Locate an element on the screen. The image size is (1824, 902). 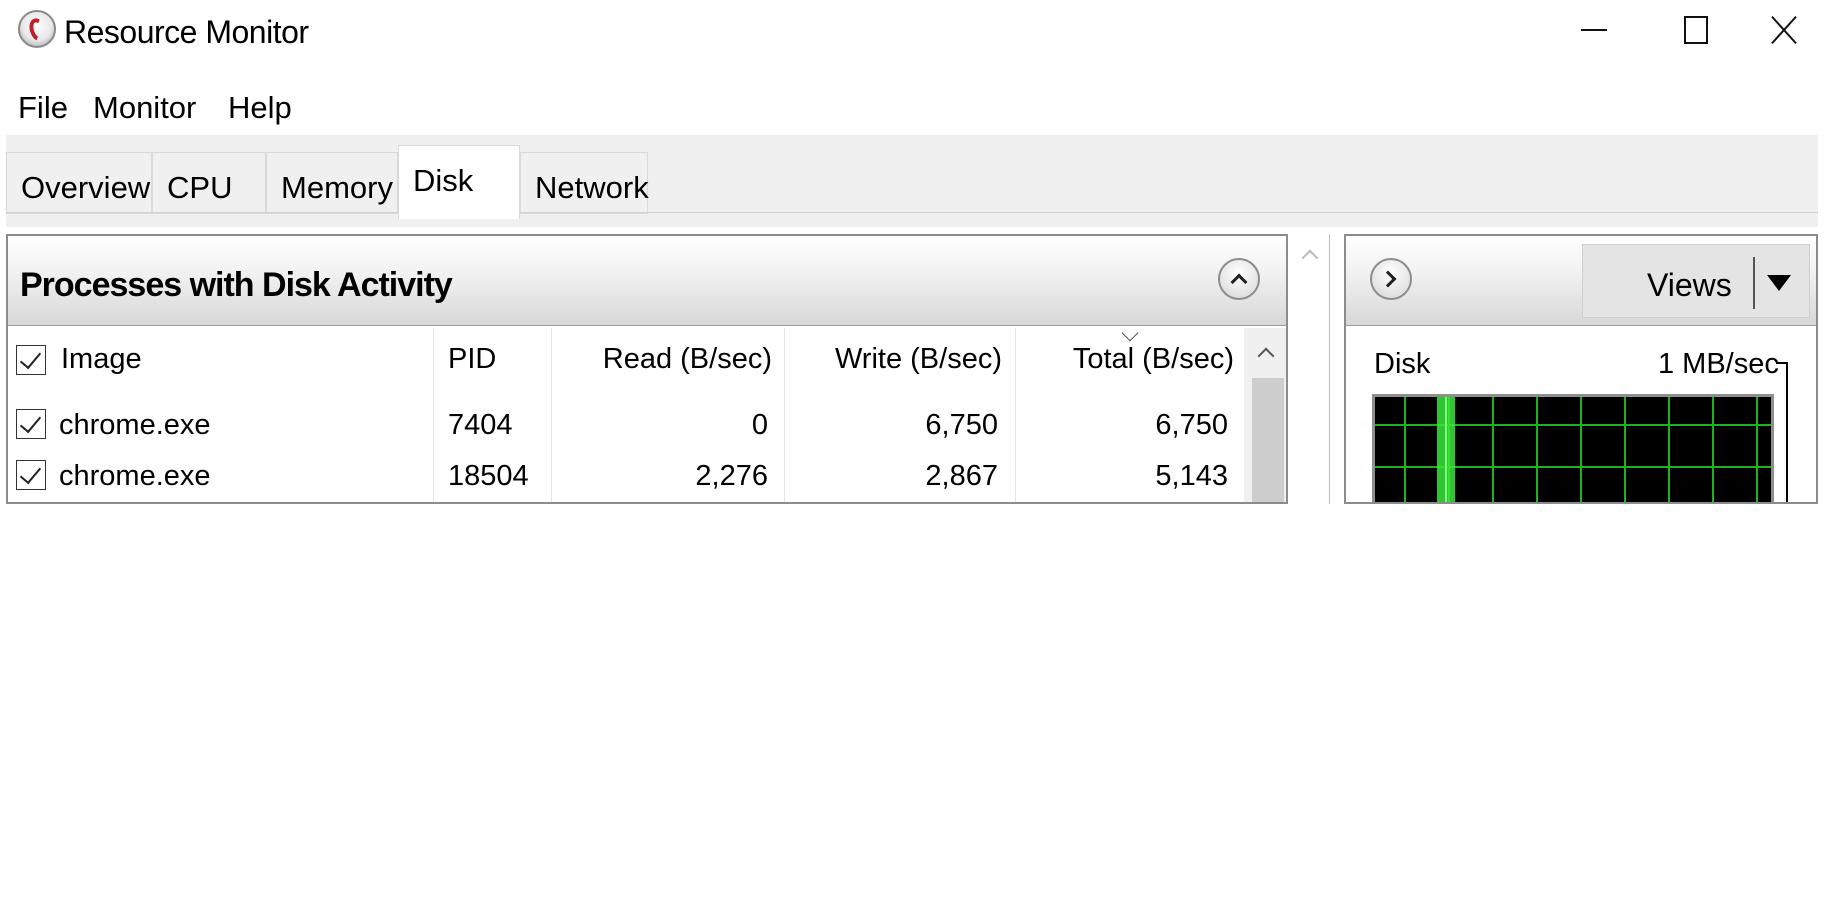
cell-write: 6,750 is located at coordinates (898, 425).